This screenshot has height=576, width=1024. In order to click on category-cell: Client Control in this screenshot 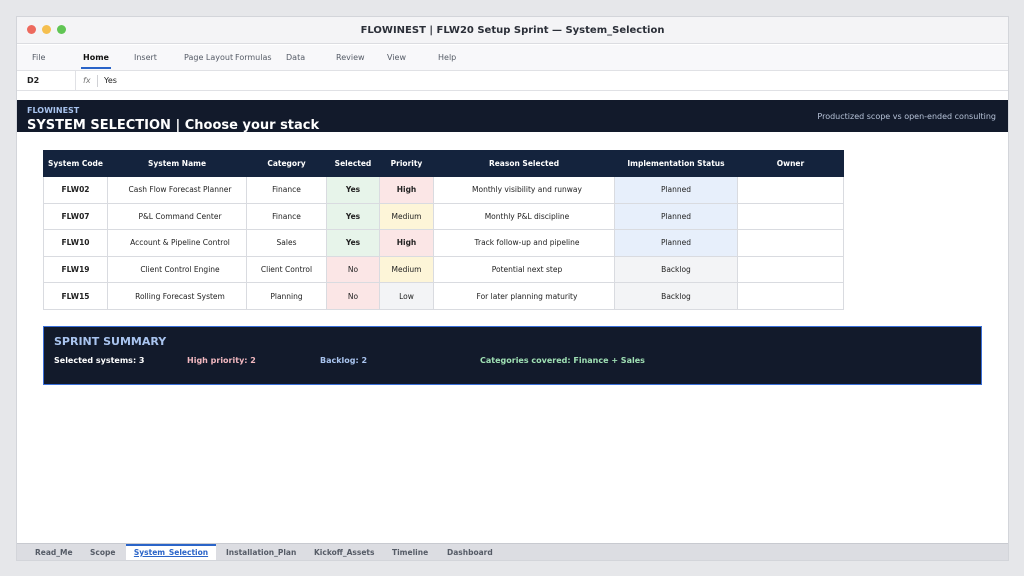, I will do `click(286, 269)`.